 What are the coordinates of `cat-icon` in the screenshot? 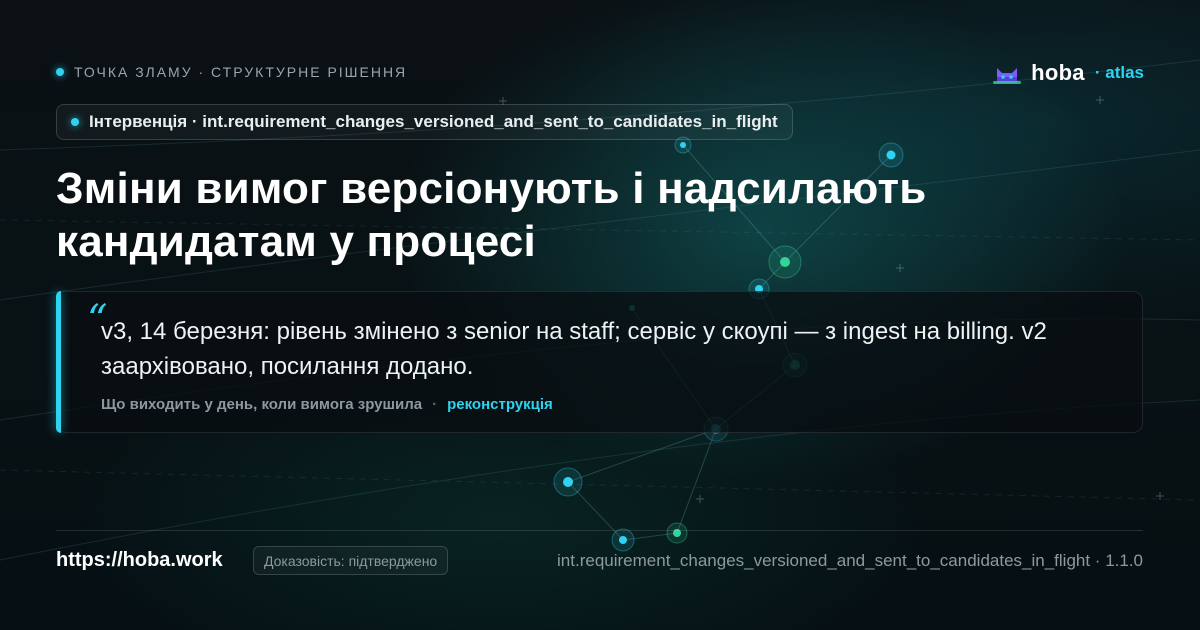 It's located at (1007, 76).